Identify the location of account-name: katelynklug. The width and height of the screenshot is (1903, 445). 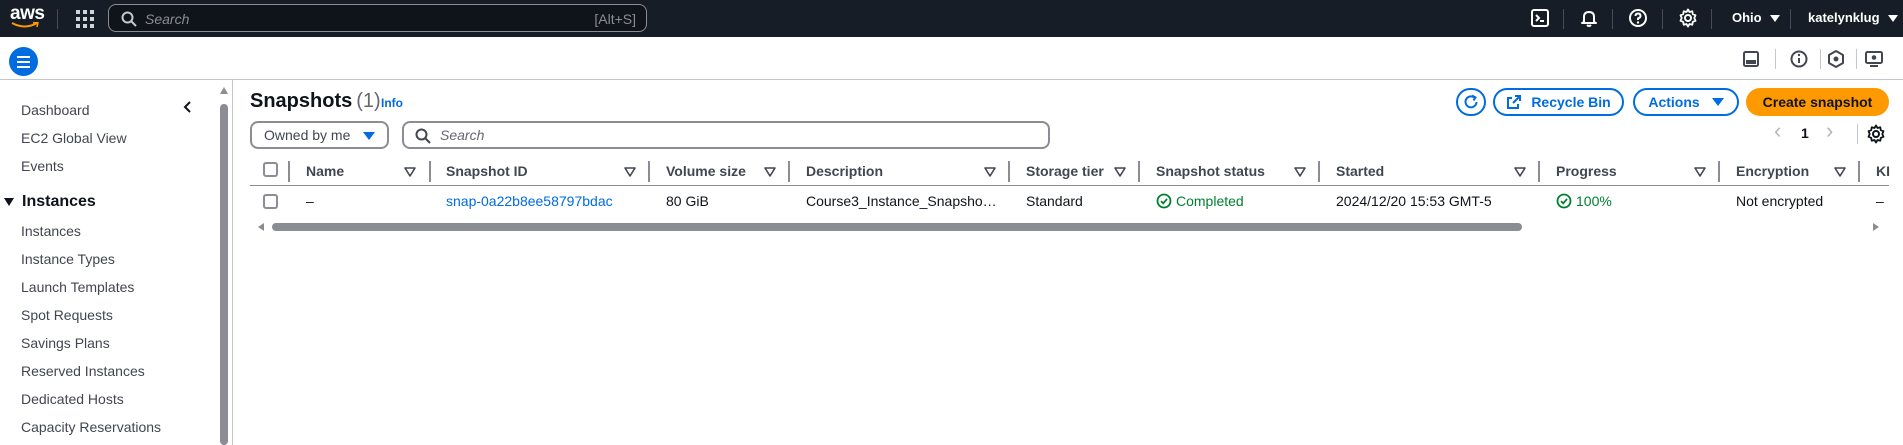
(1844, 17).